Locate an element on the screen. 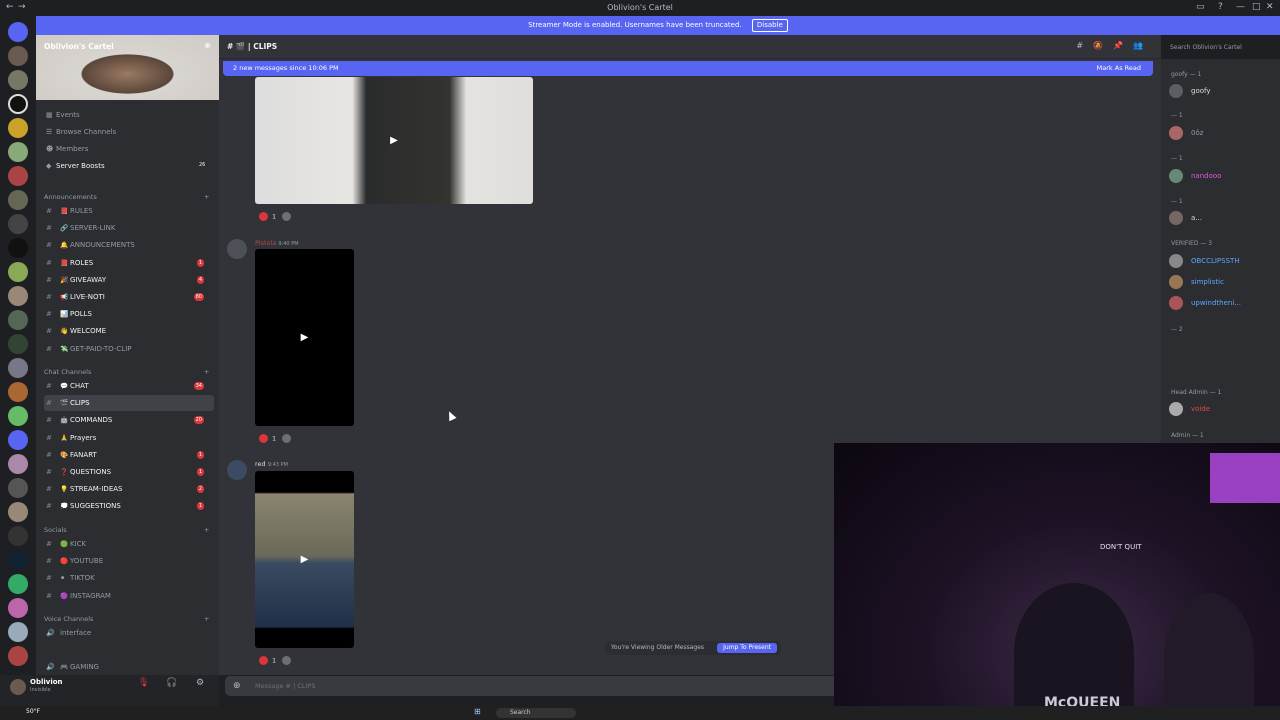  channel-rules: # 📕 RULES is located at coordinates (129, 211).